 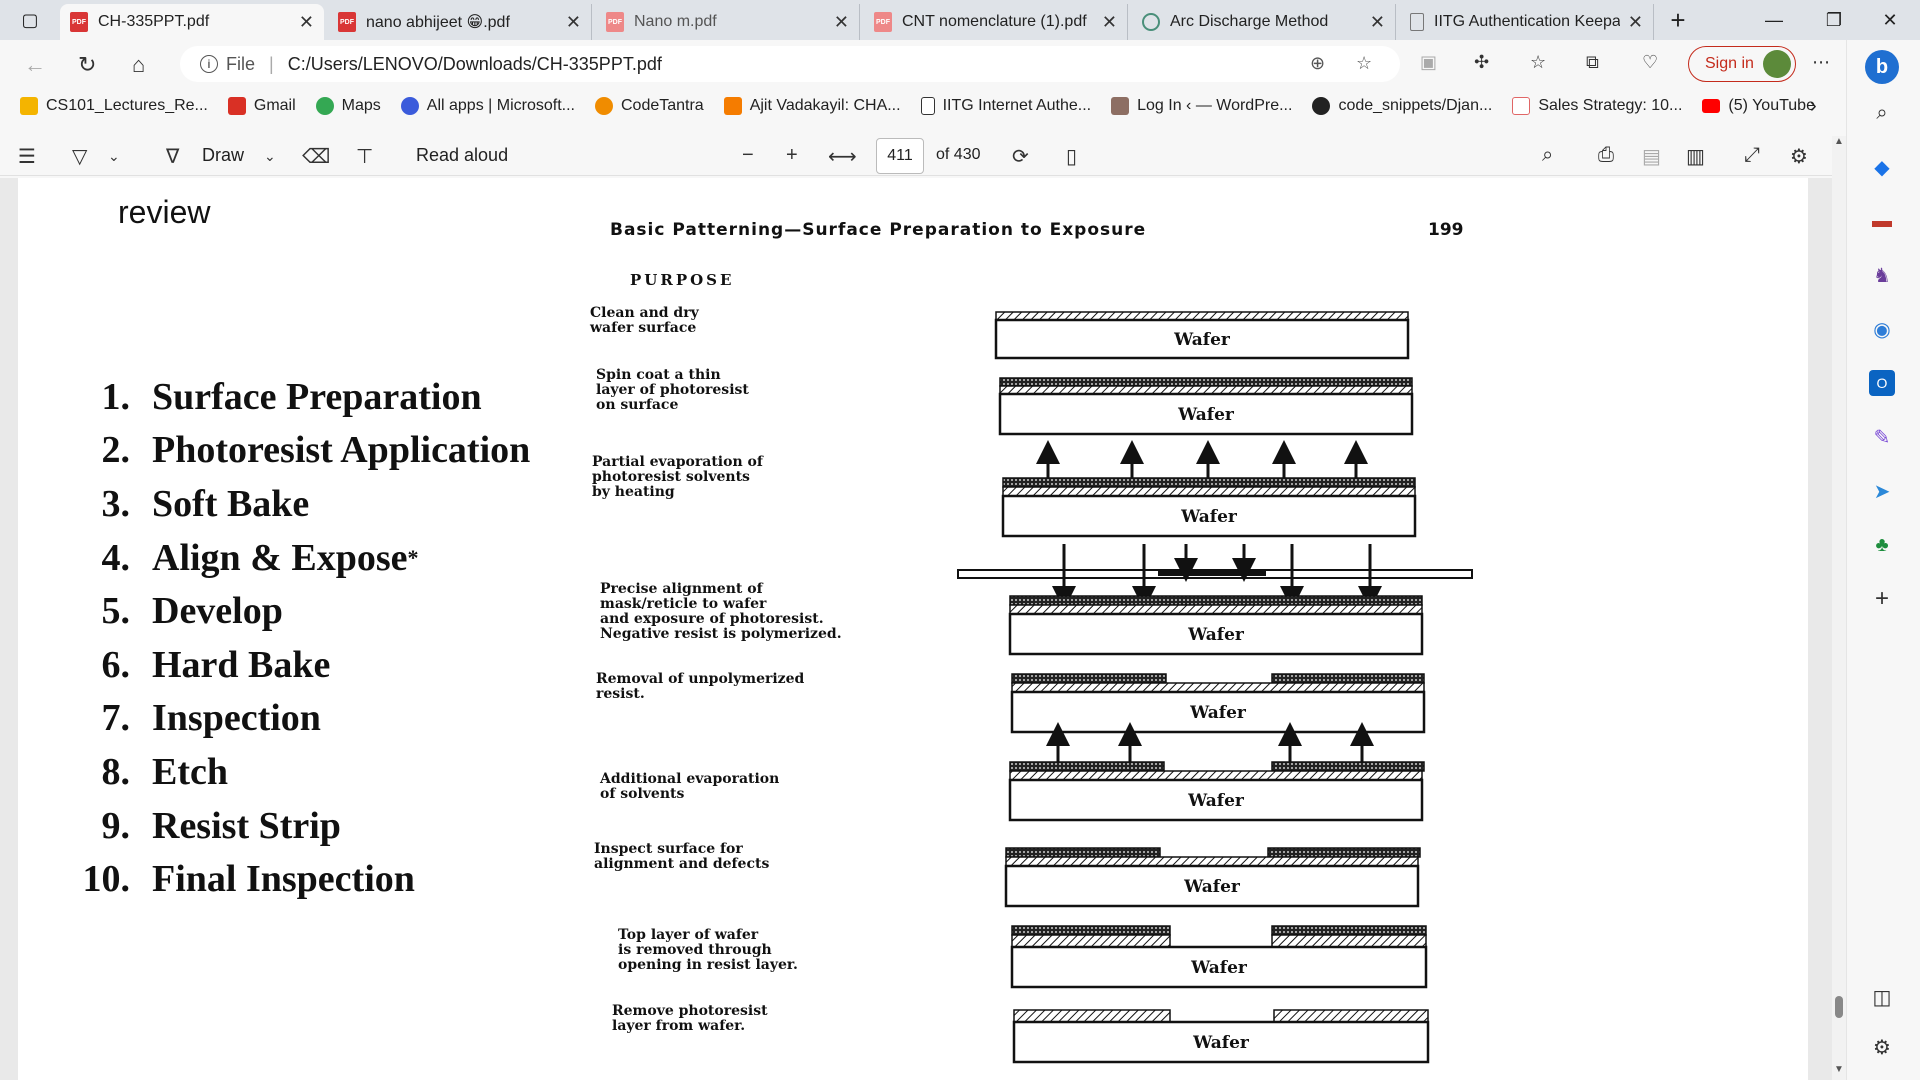 What do you see at coordinates (1527, 22) in the screenshot?
I see `tab-iitg-auth: IITG Authentication Keepali ✕` at bounding box center [1527, 22].